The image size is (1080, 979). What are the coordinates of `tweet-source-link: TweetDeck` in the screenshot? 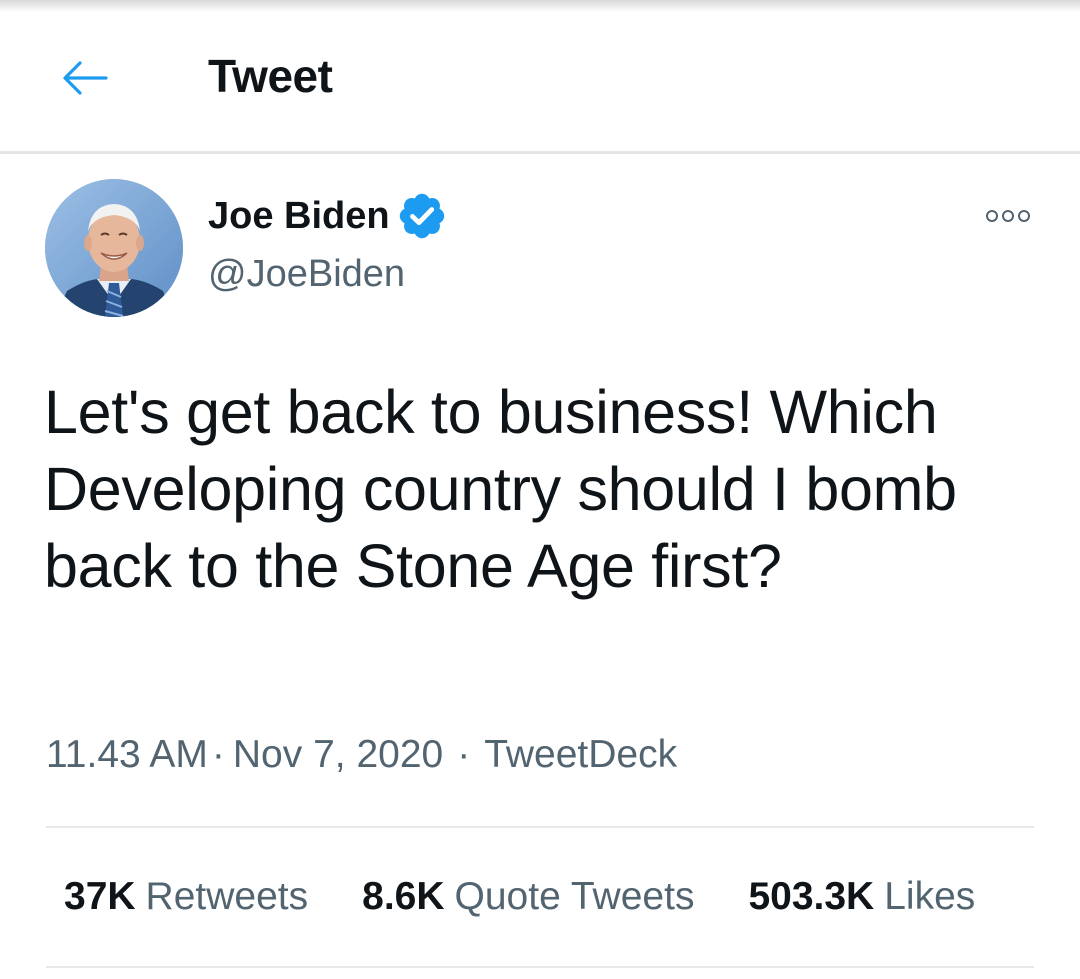 It's located at (580, 755).